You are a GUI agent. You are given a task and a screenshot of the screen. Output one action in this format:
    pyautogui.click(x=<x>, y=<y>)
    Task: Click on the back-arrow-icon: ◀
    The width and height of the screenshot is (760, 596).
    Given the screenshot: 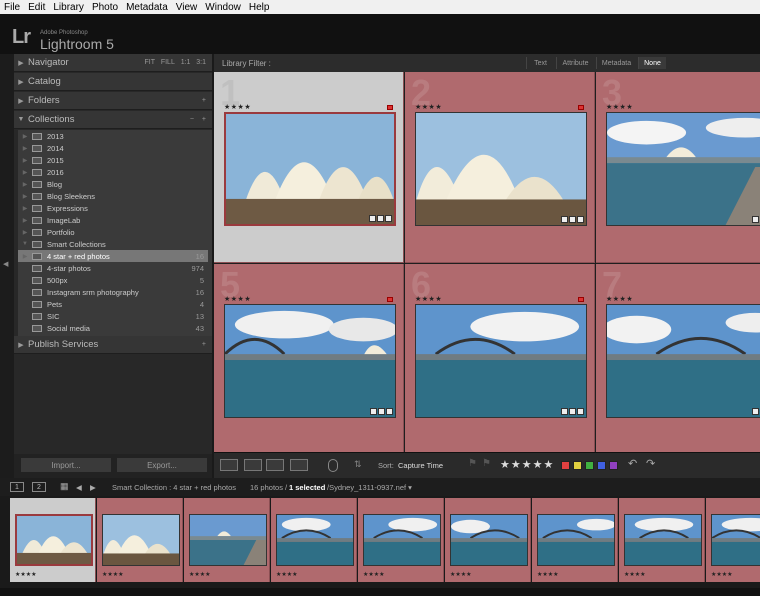 What is the action you would take?
    pyautogui.click(x=79, y=487)
    